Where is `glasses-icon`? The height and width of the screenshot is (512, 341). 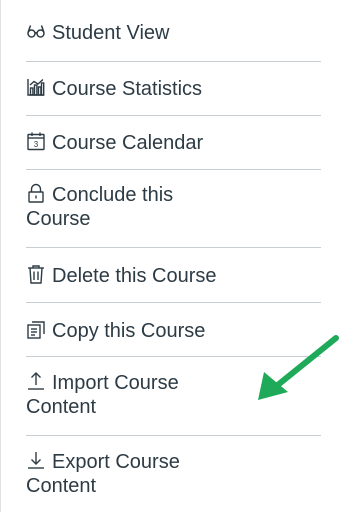
glasses-icon is located at coordinates (36, 31).